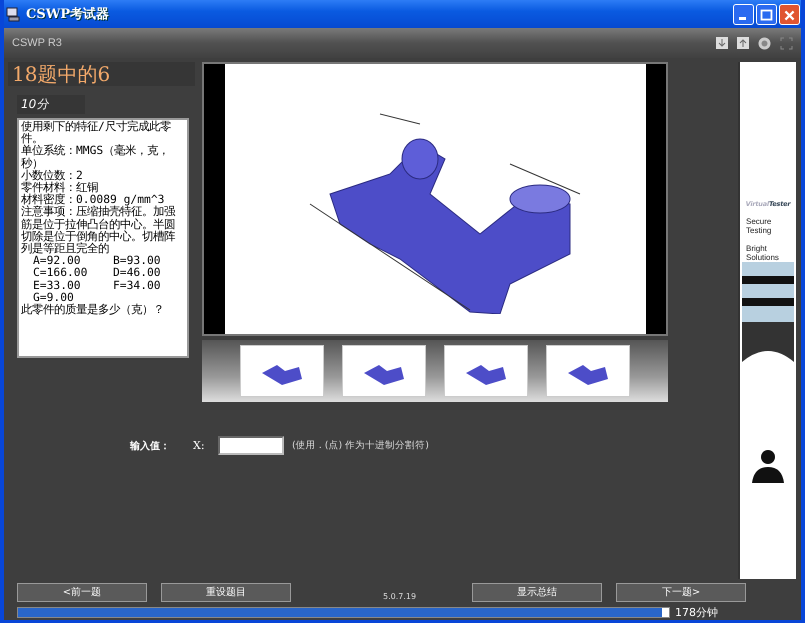 This screenshot has height=623, width=805. What do you see at coordinates (696, 612) in the screenshot?
I see `time-remaining: 178分钟` at bounding box center [696, 612].